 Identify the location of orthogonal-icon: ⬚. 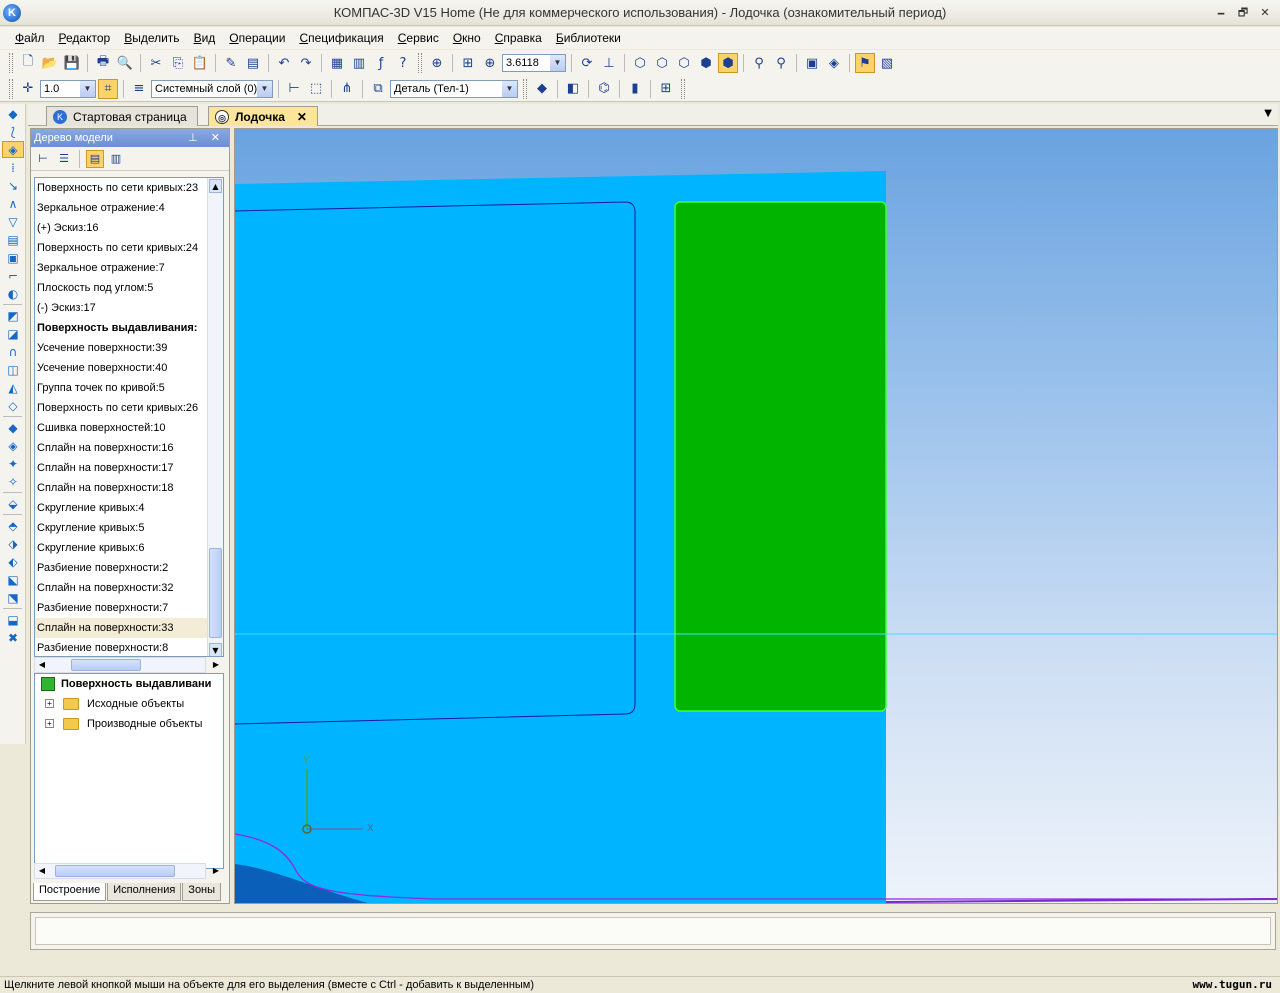
(316, 89).